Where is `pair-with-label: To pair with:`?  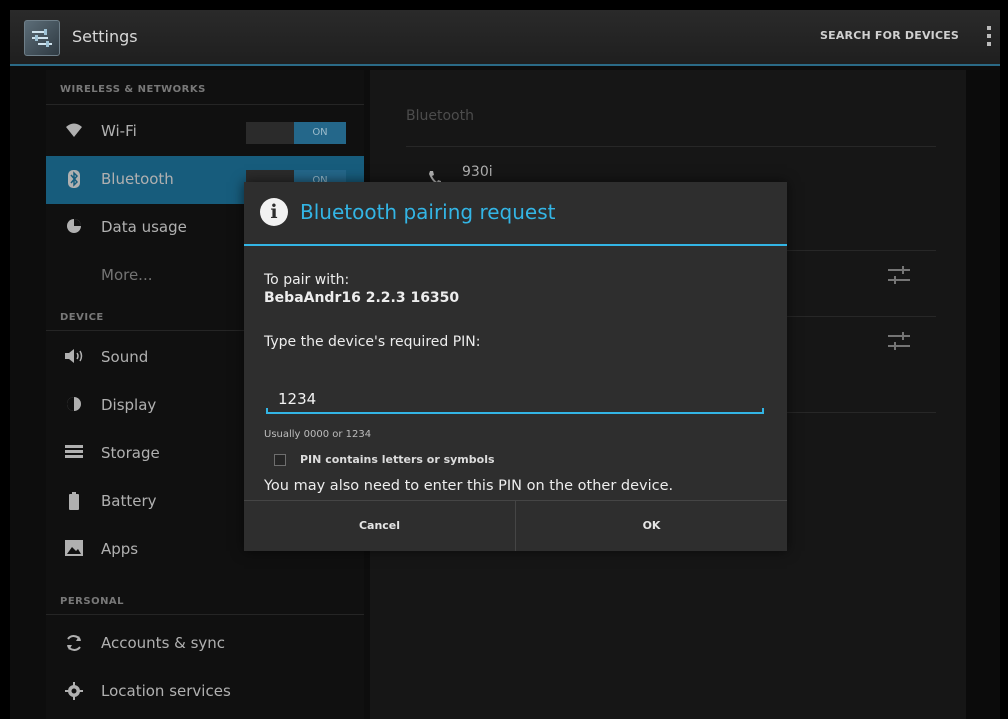 pair-with-label: To pair with: is located at coordinates (307, 280).